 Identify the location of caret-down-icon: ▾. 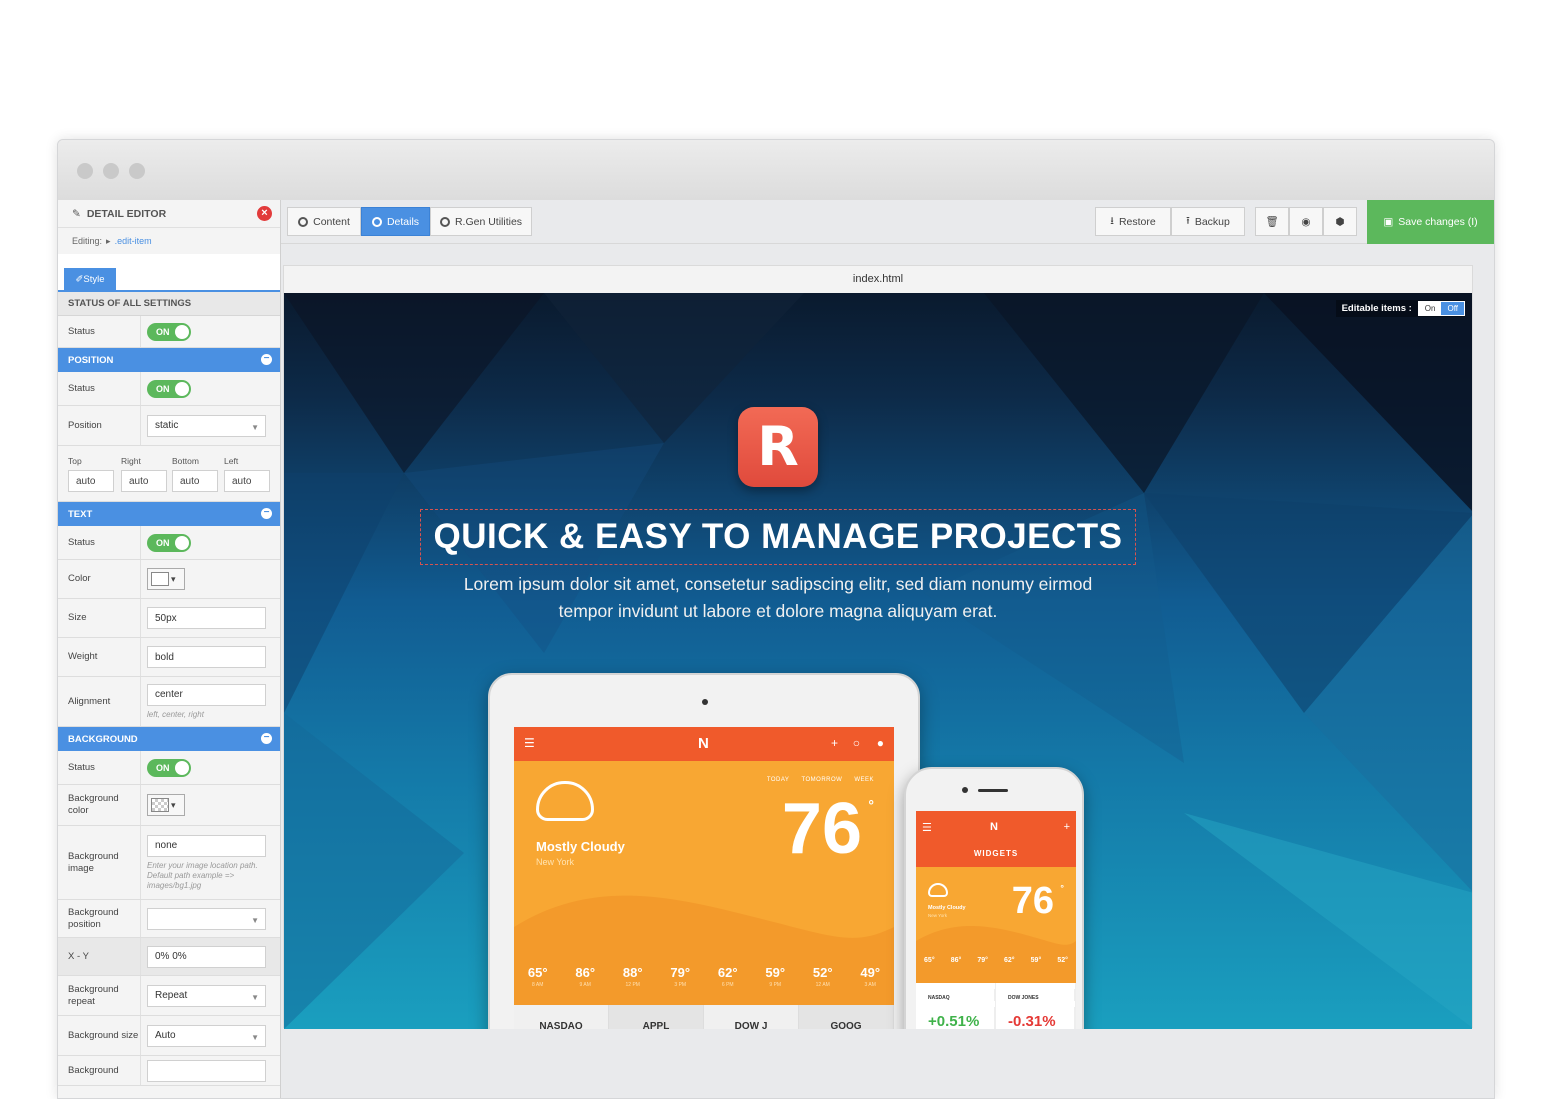
(173, 578).